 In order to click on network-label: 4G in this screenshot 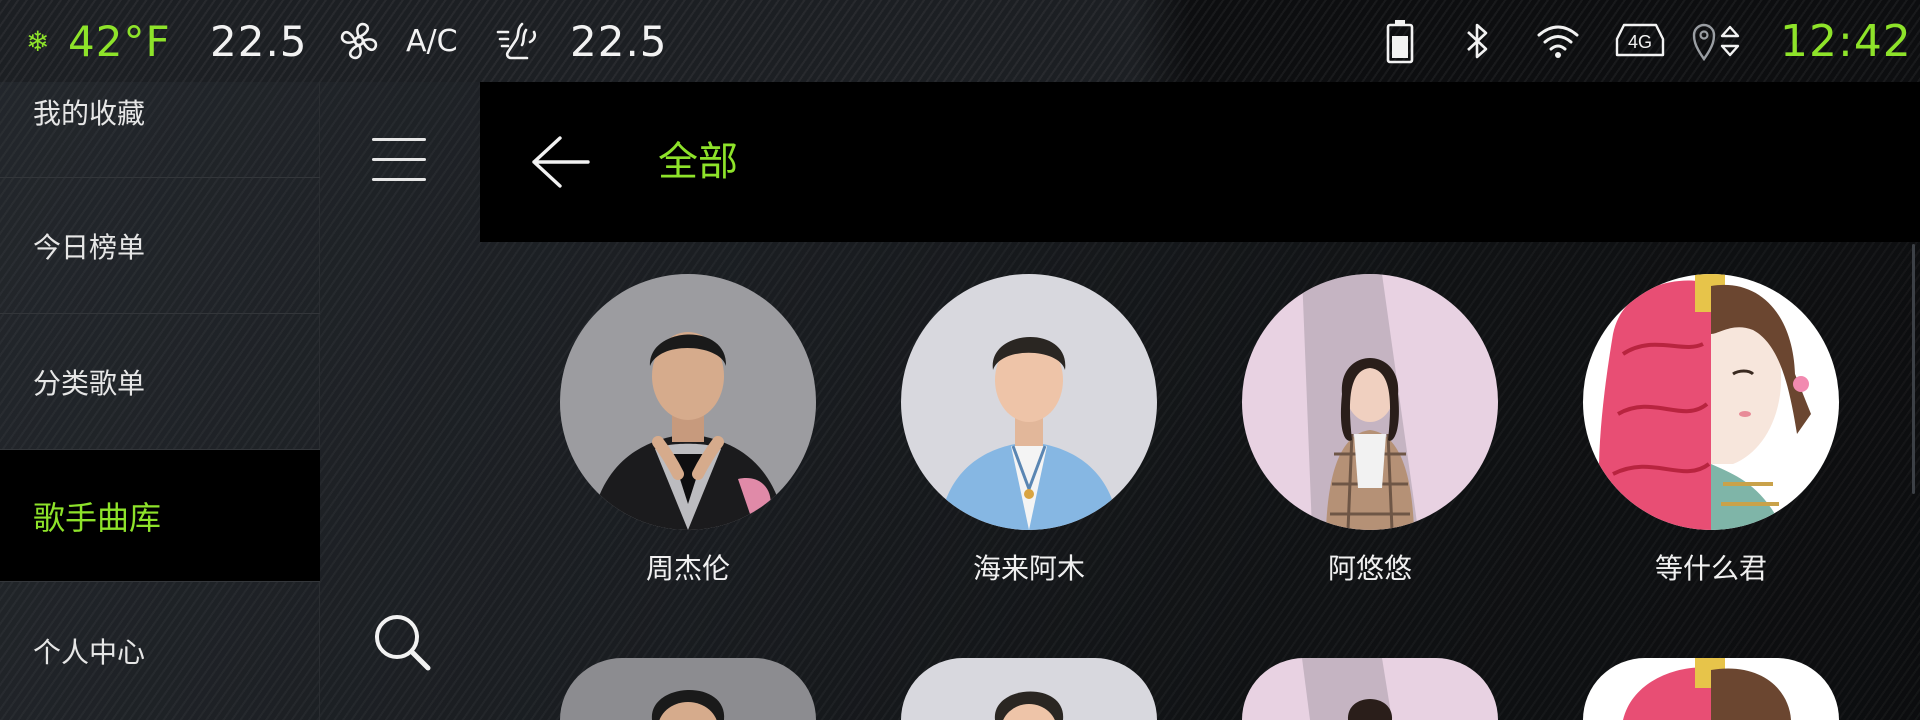, I will do `click(1640, 42)`.